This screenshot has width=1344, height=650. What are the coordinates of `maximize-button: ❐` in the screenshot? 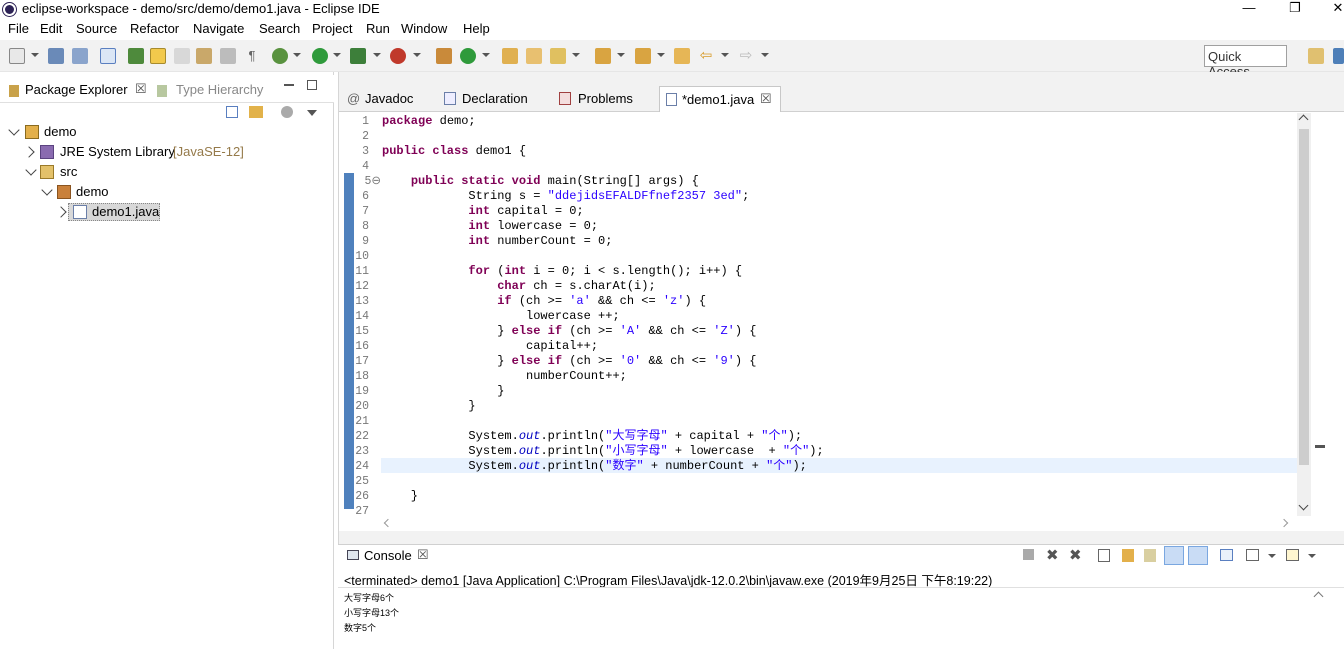 It's located at (1295, 8).